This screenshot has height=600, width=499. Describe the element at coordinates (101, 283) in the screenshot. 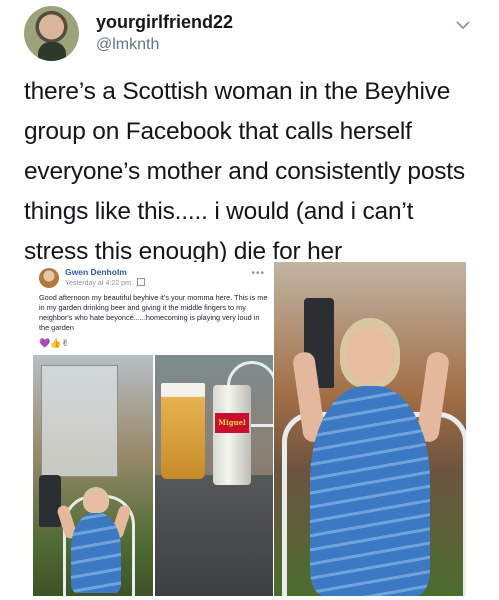

I see `fb-timestamp: Yesterday at 4:22 pm ·` at that location.